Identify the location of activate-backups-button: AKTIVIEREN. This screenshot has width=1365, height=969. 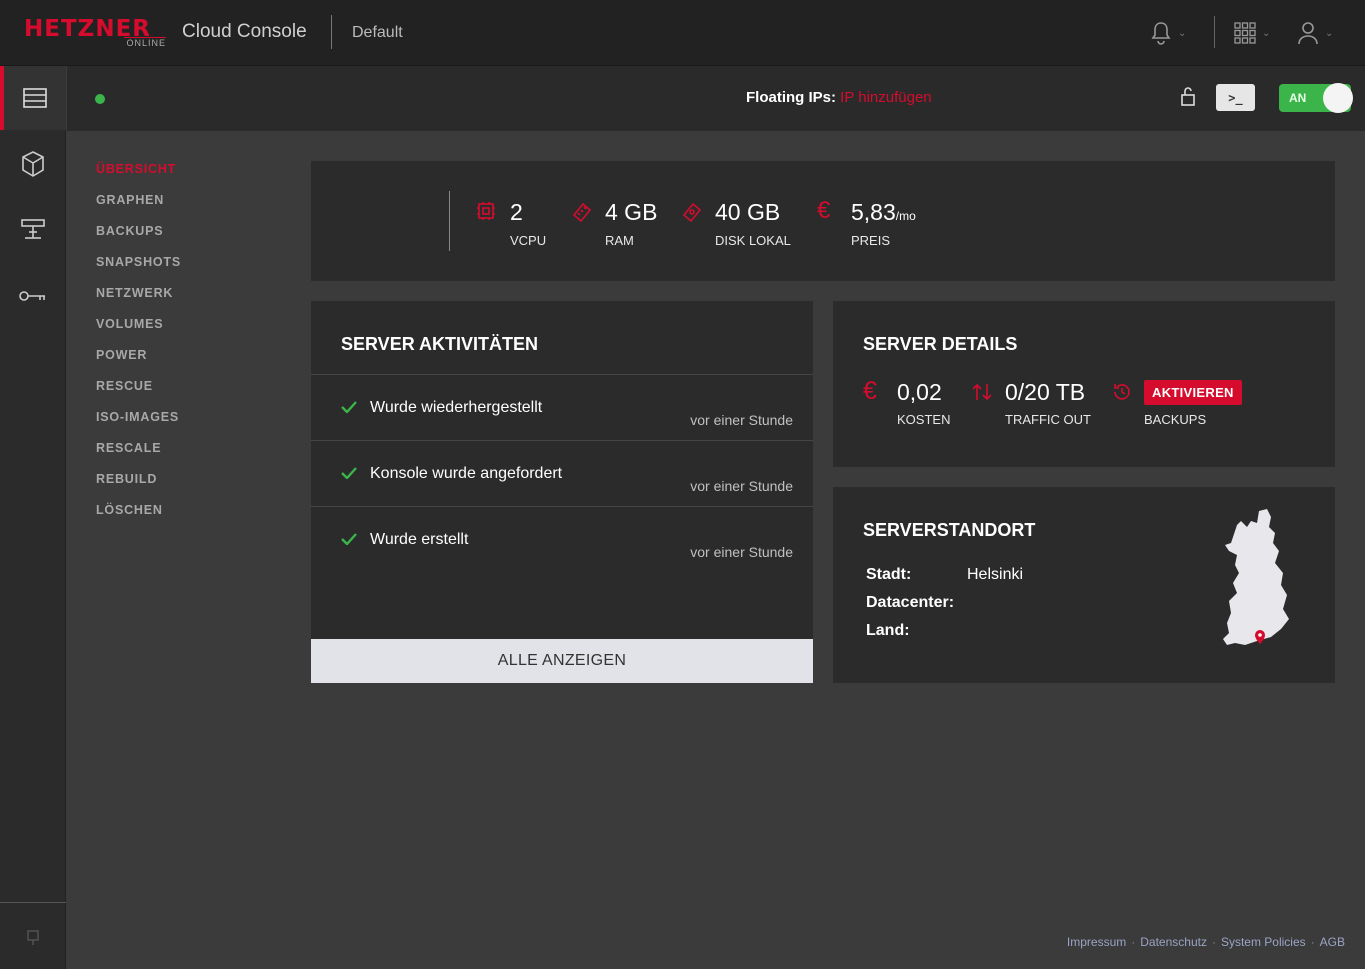
(1193, 392).